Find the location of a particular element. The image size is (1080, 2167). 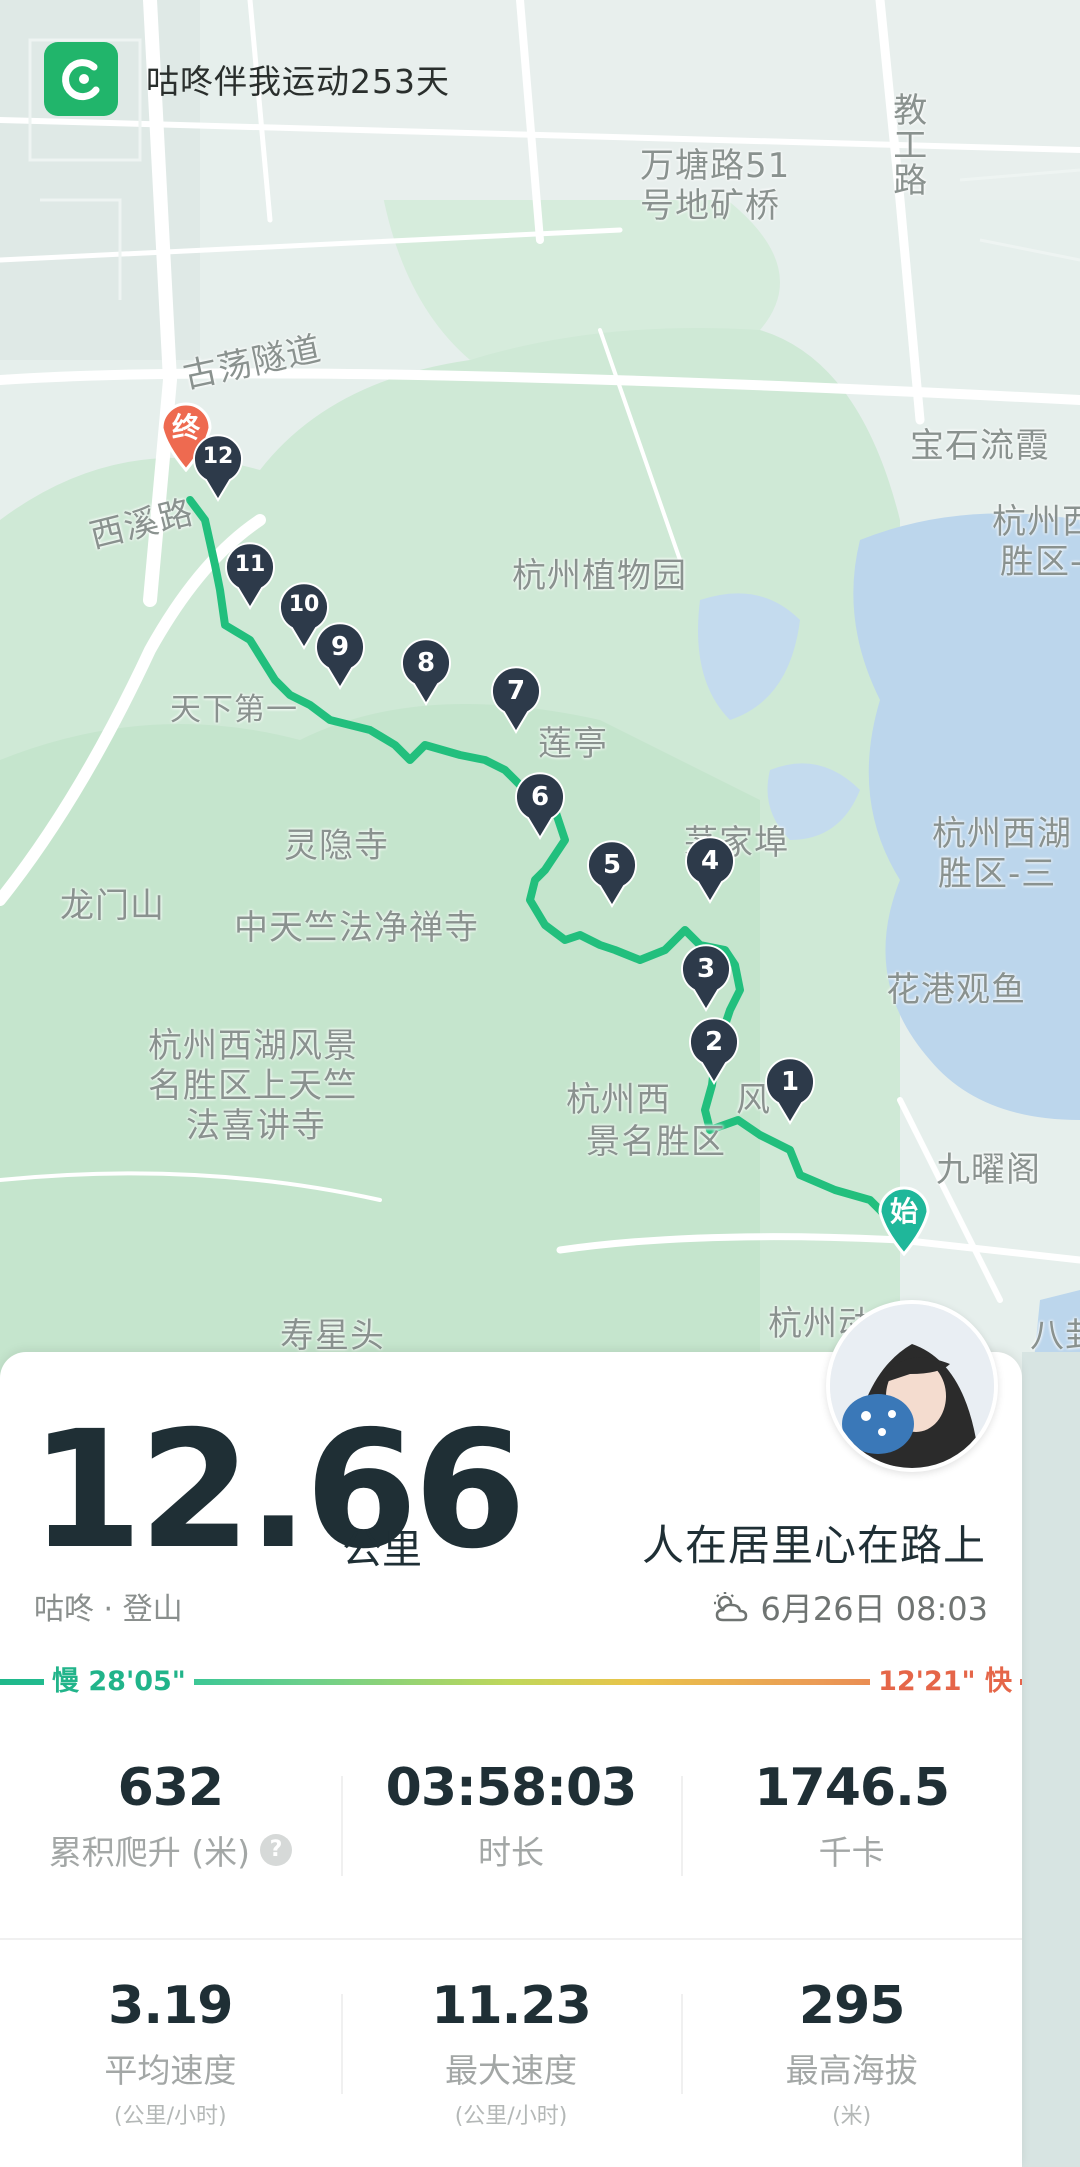

help-icon: ? is located at coordinates (275, 1850).